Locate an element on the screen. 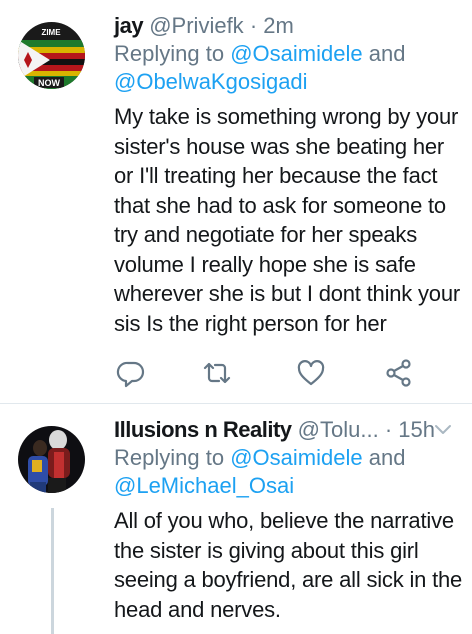  tweet-header: jay @Priviefk · 2m is located at coordinates (288, 26).